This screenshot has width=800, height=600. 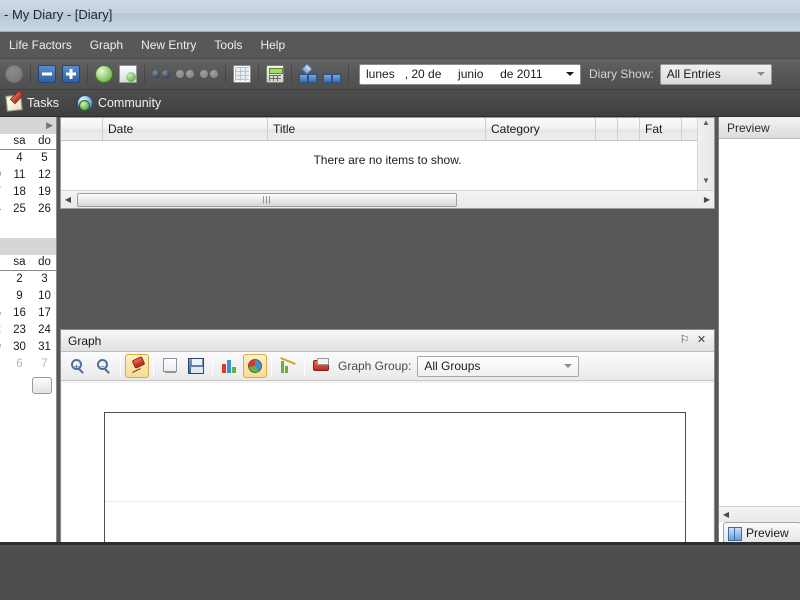 What do you see at coordinates (767, 532) in the screenshot?
I see `tab-preview-label: Preview` at bounding box center [767, 532].